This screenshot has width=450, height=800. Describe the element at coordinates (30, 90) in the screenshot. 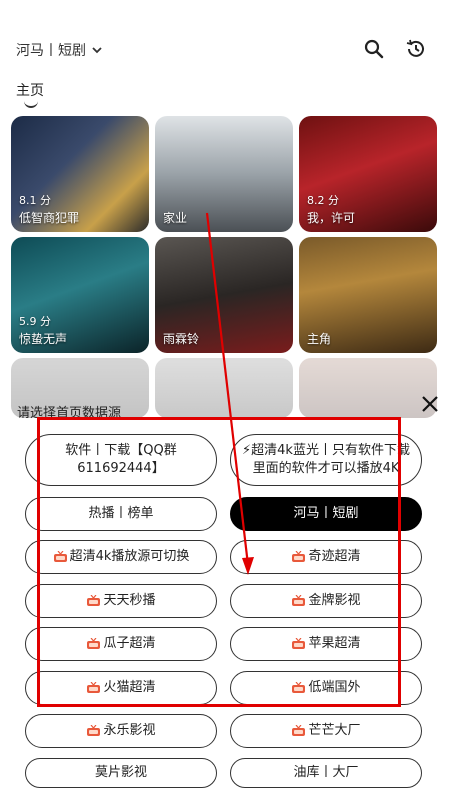

I see `tab-home: 主页` at that location.